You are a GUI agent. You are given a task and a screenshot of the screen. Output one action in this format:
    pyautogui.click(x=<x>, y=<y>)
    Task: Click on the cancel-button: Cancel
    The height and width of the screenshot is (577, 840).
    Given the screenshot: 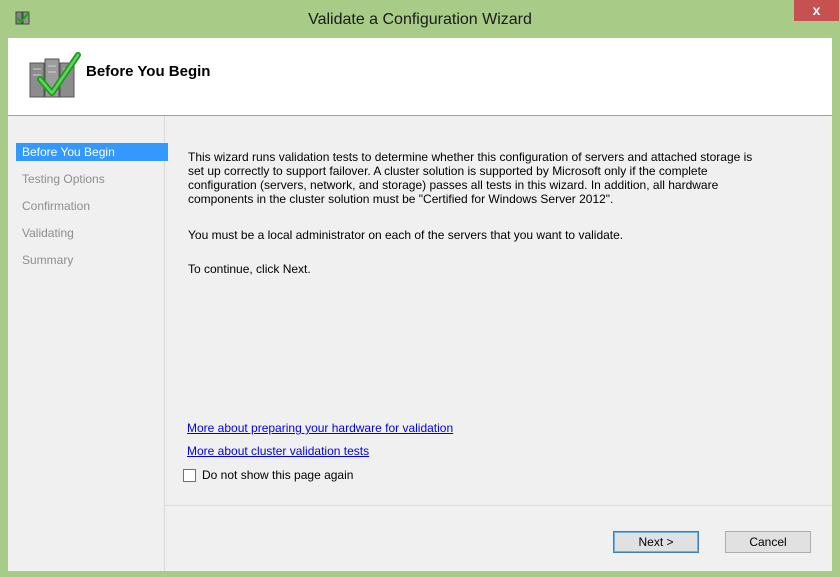 What is the action you would take?
    pyautogui.click(x=768, y=542)
    